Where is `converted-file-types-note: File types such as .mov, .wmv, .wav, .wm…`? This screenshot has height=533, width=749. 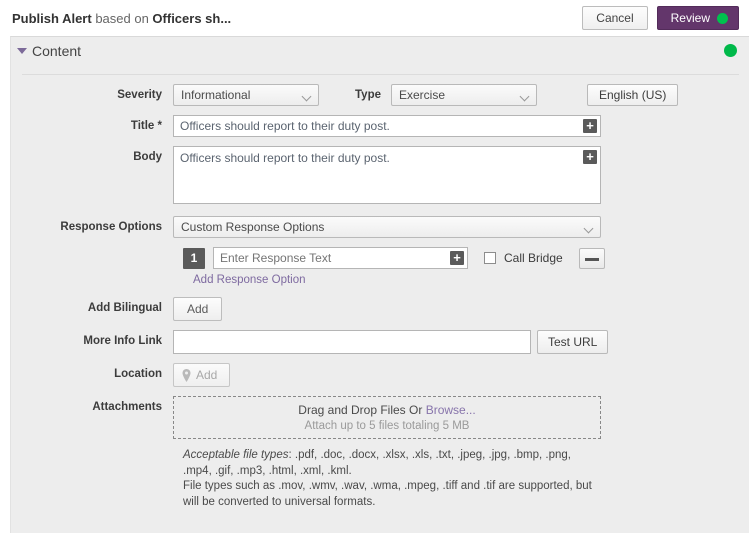
converted-file-types-note: File types such as .mov, .wmv, .wav, .wm… is located at coordinates (387, 494).